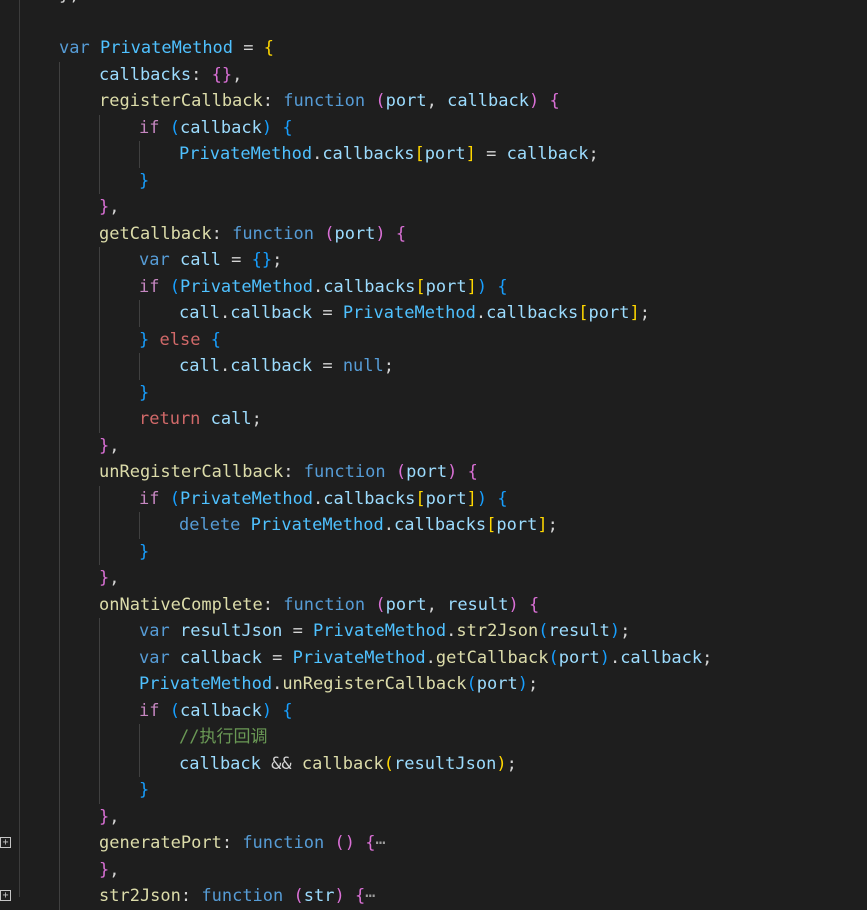  What do you see at coordinates (160, 843) in the screenshot?
I see `code-token: generatePort` at bounding box center [160, 843].